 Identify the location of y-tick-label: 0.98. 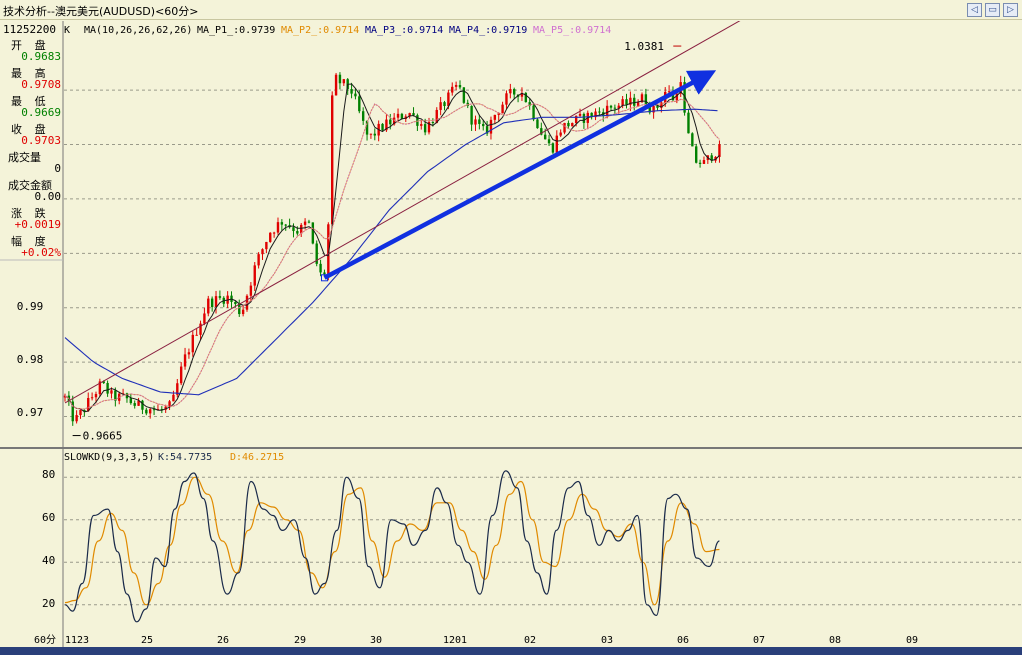
(30, 359).